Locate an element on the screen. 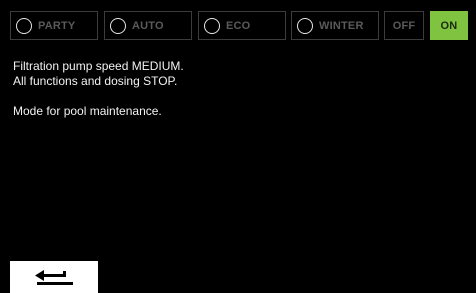 This screenshot has height=293, width=476. mode-party-label: PARTY is located at coordinates (57, 25).